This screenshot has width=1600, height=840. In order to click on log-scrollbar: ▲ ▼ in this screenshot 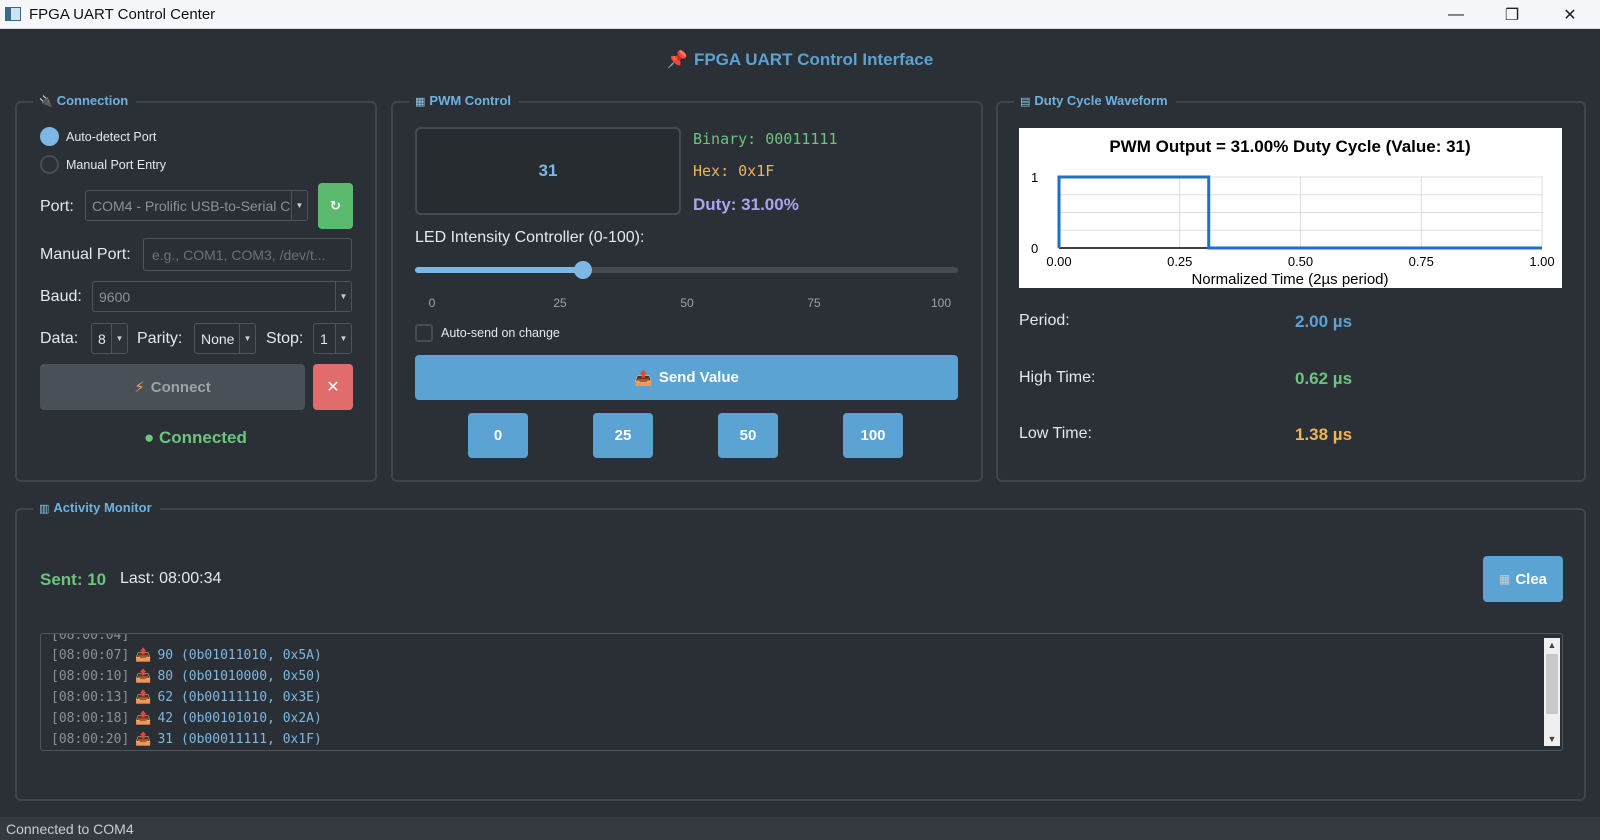, I will do `click(1552, 692)`.